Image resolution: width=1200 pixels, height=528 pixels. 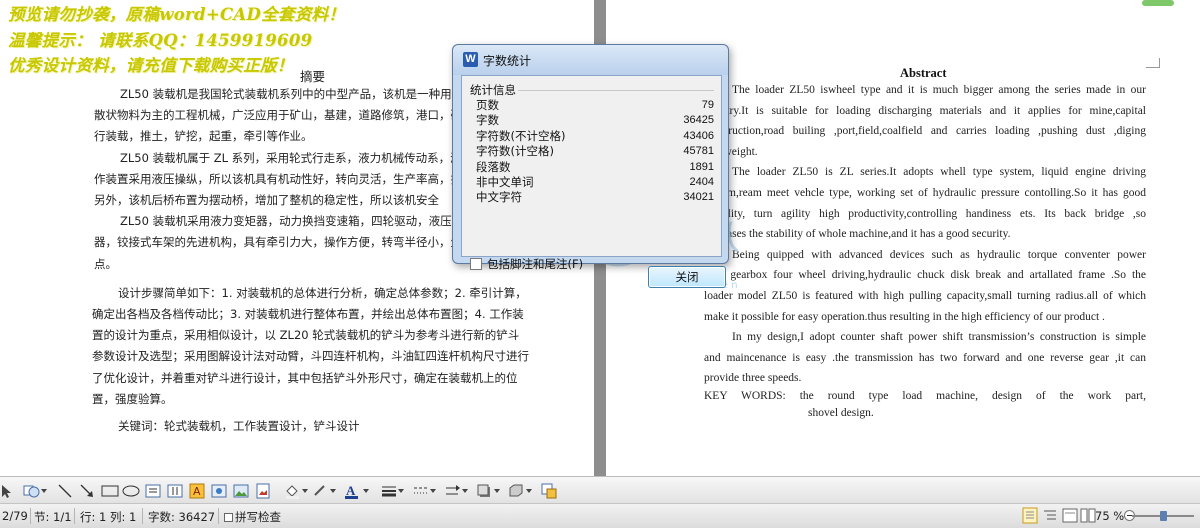 I want to click on stats-section-header: 统计信息, so click(x=493, y=90).